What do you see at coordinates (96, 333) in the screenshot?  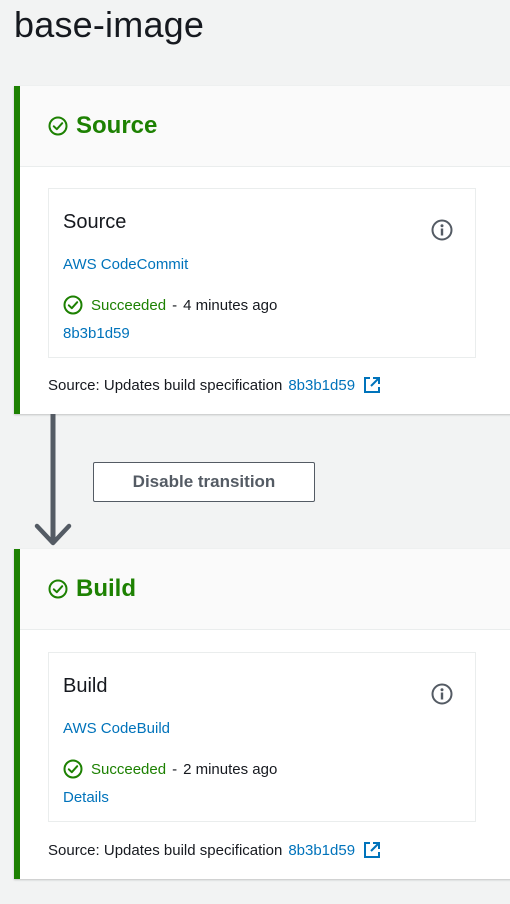 I see `commit-id-link: 8b3b1d59` at bounding box center [96, 333].